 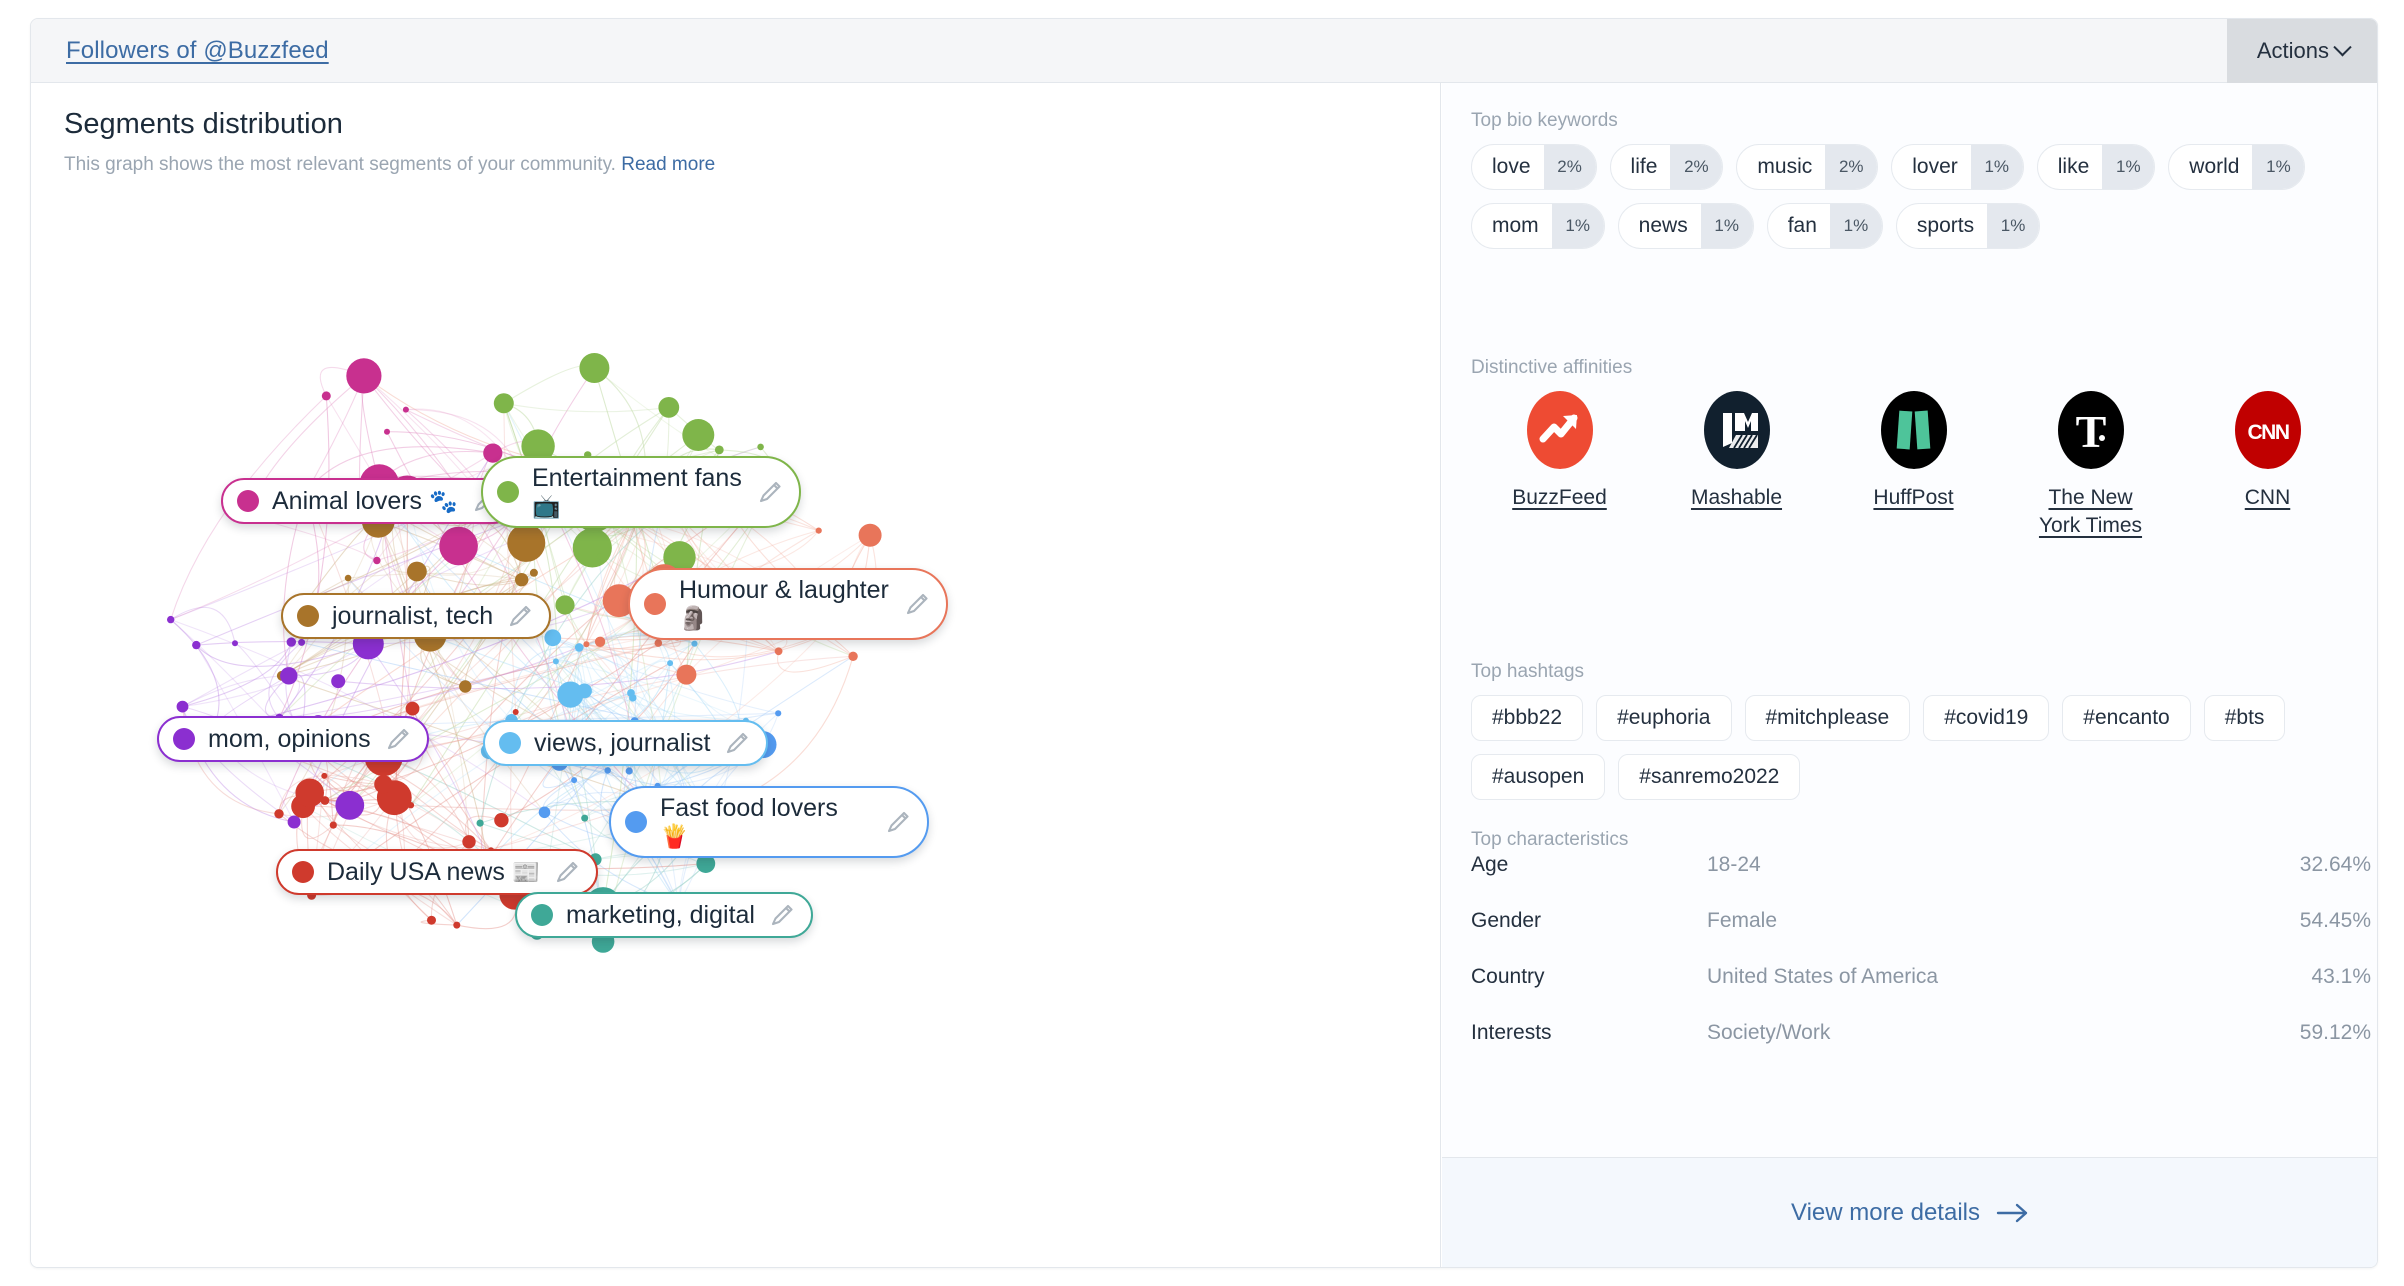 What do you see at coordinates (1527, 718) in the screenshot?
I see `hashtag-chip: #bbb22` at bounding box center [1527, 718].